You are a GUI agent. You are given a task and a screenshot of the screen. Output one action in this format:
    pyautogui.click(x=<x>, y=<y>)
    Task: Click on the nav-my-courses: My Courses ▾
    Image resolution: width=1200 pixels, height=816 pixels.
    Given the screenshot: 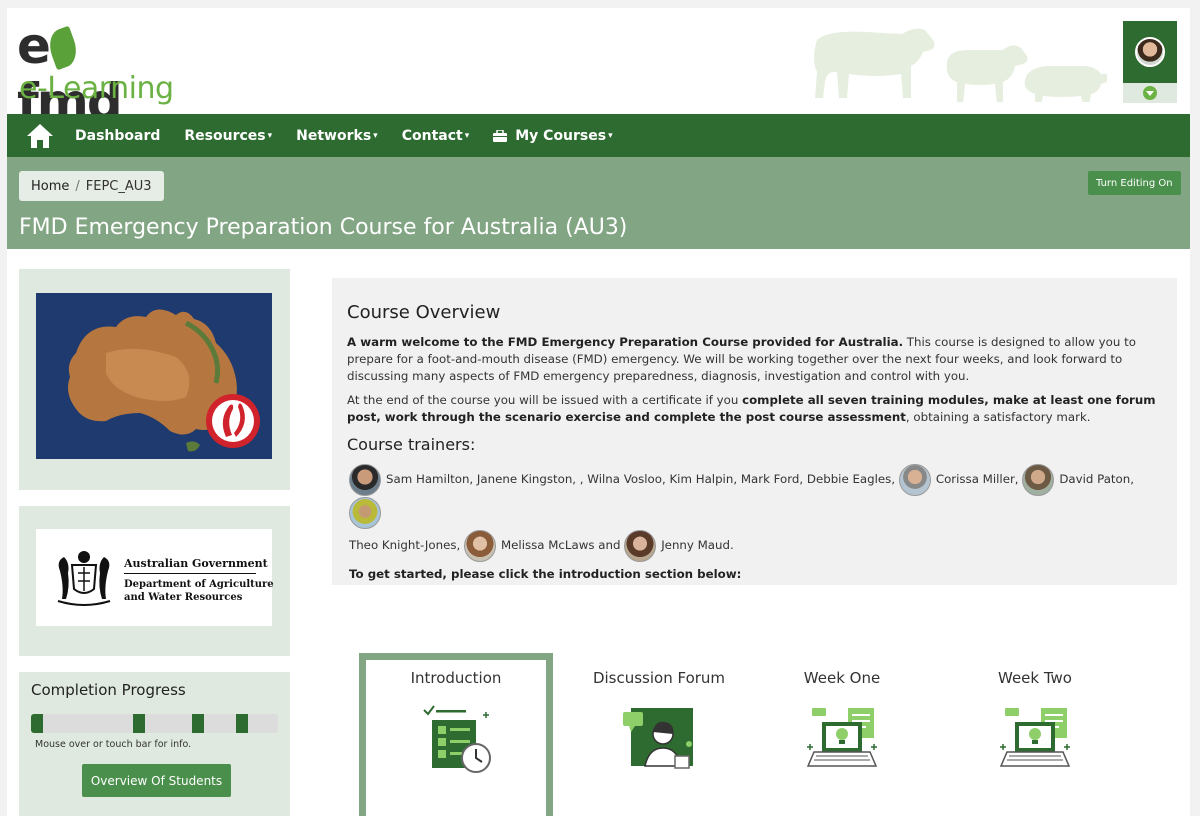 What is the action you would take?
    pyautogui.click(x=553, y=135)
    